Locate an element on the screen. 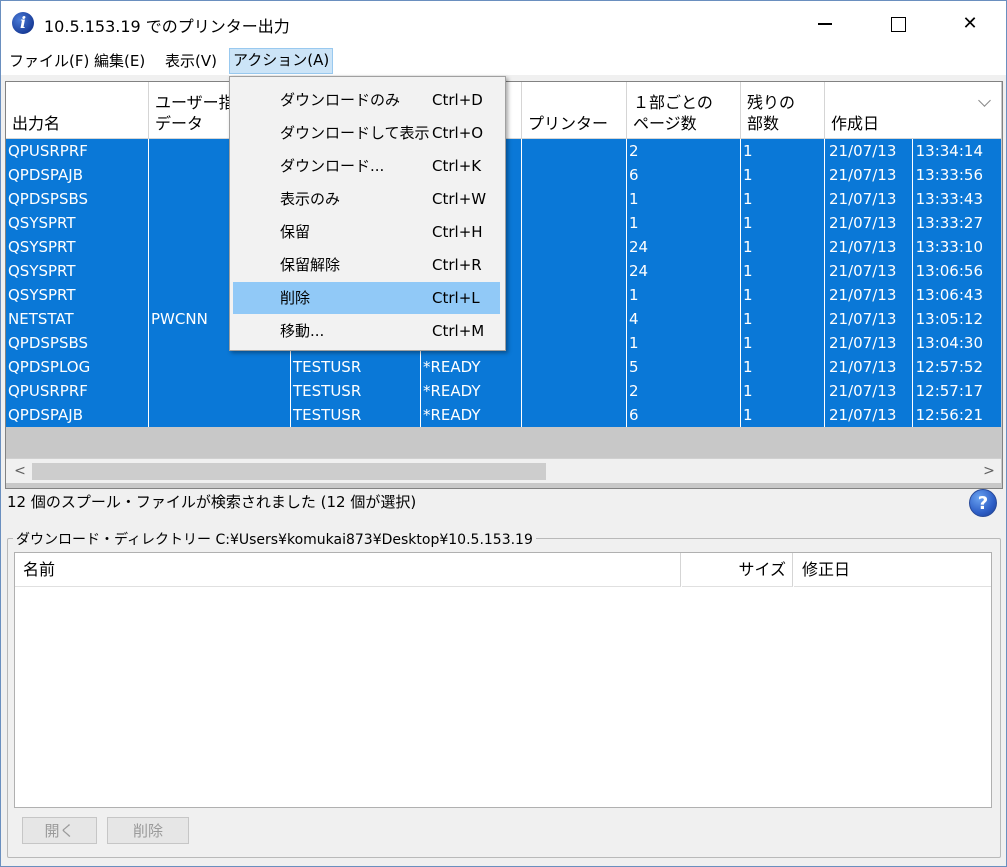 This screenshot has height=867, width=1007. menu-item-shortcut: Ctrl+K is located at coordinates (457, 166).